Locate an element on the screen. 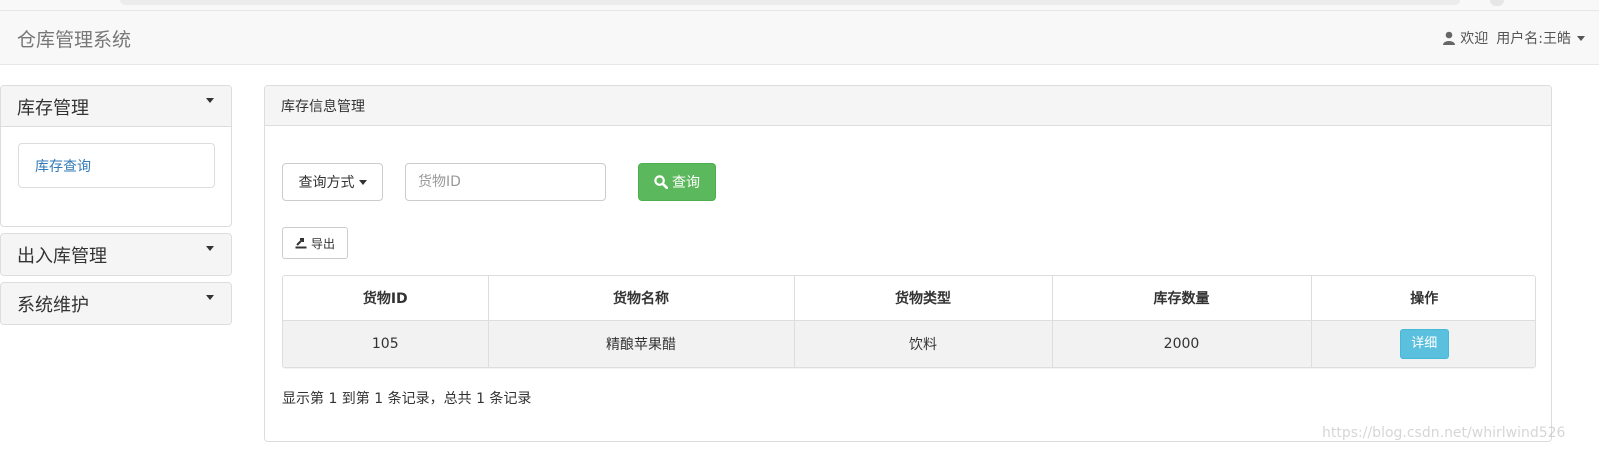  user-icon is located at coordinates (1449, 38).